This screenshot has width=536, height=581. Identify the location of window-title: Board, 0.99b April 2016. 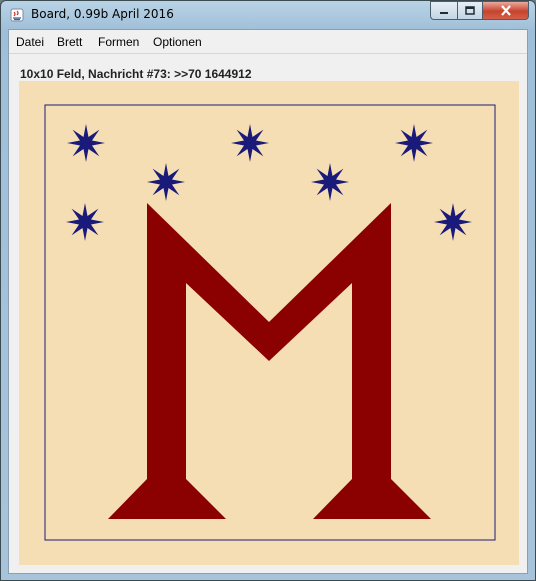
(102, 14).